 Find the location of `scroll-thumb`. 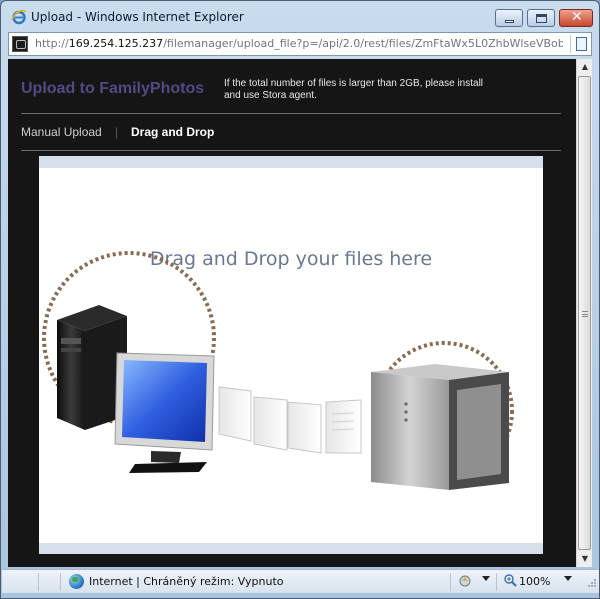

scroll-thumb is located at coordinates (584, 313).